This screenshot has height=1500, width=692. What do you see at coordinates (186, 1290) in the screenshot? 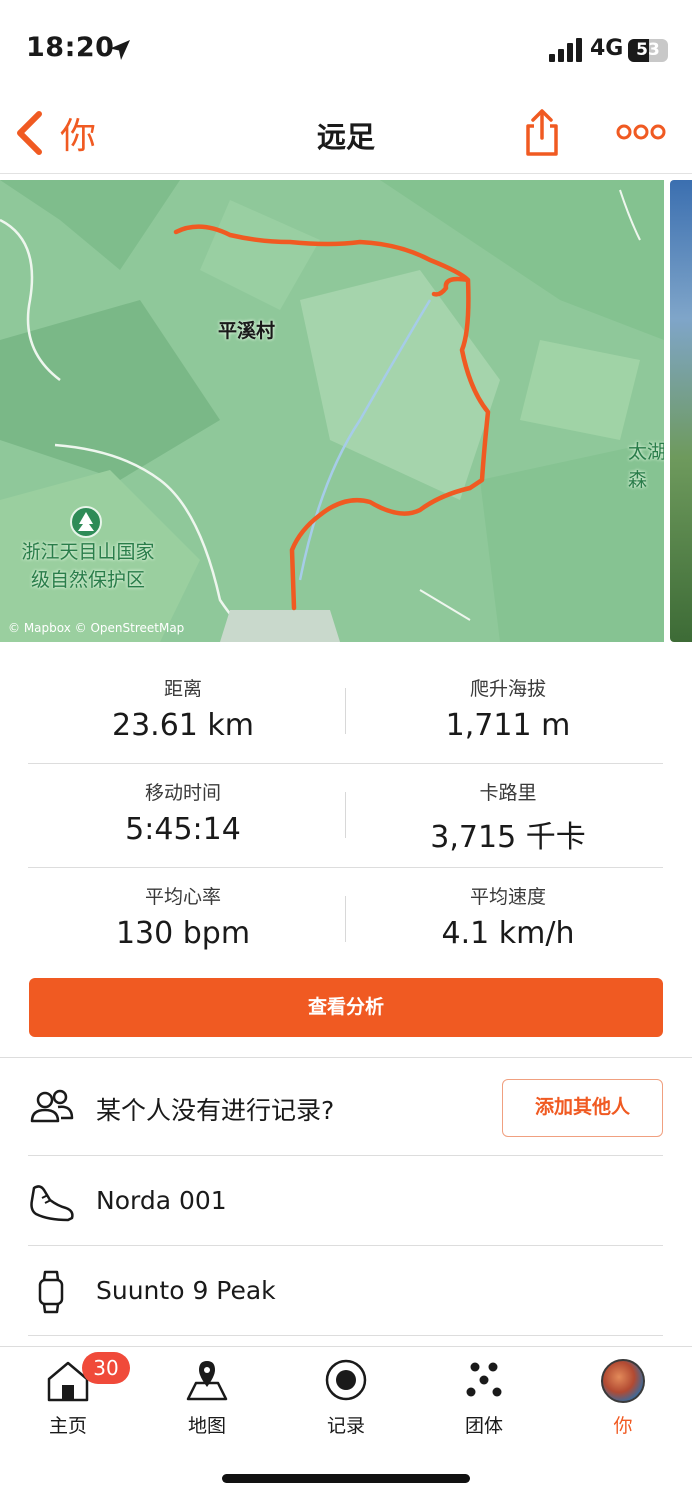
I see `watch-name: Suunto 9 Peak` at bounding box center [186, 1290].